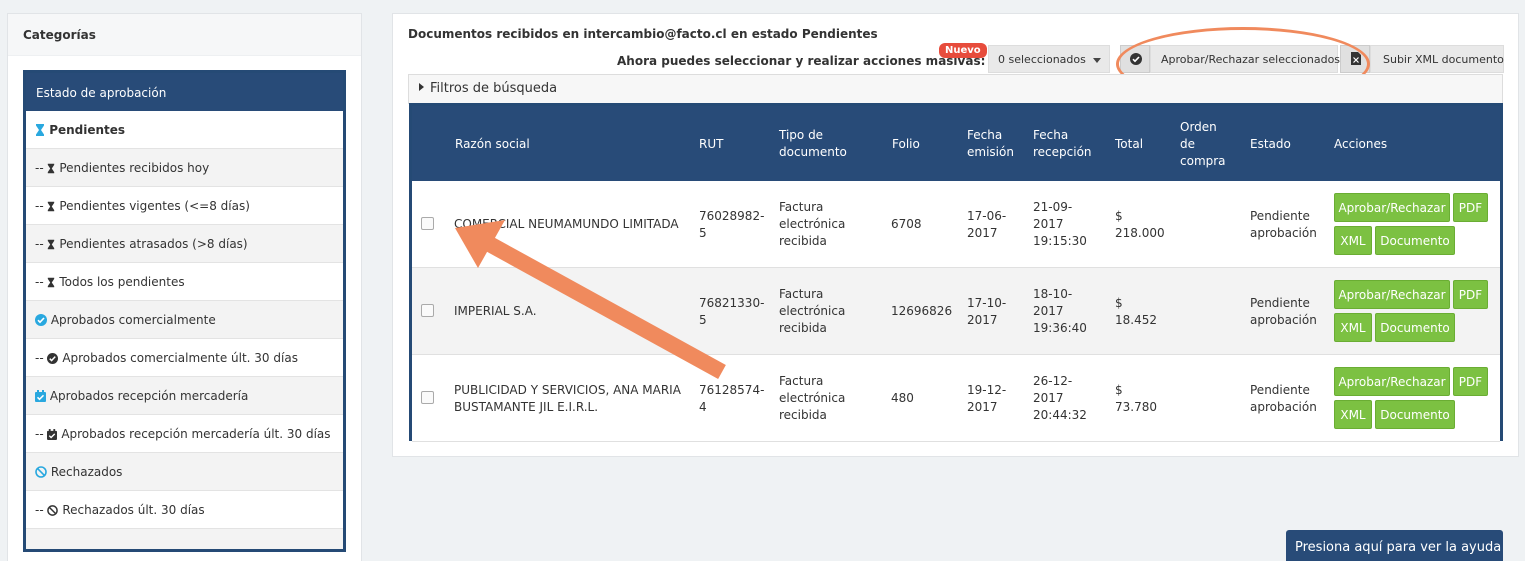  Describe the element at coordinates (906, 224) in the screenshot. I see `cell-folio: 6708` at that location.